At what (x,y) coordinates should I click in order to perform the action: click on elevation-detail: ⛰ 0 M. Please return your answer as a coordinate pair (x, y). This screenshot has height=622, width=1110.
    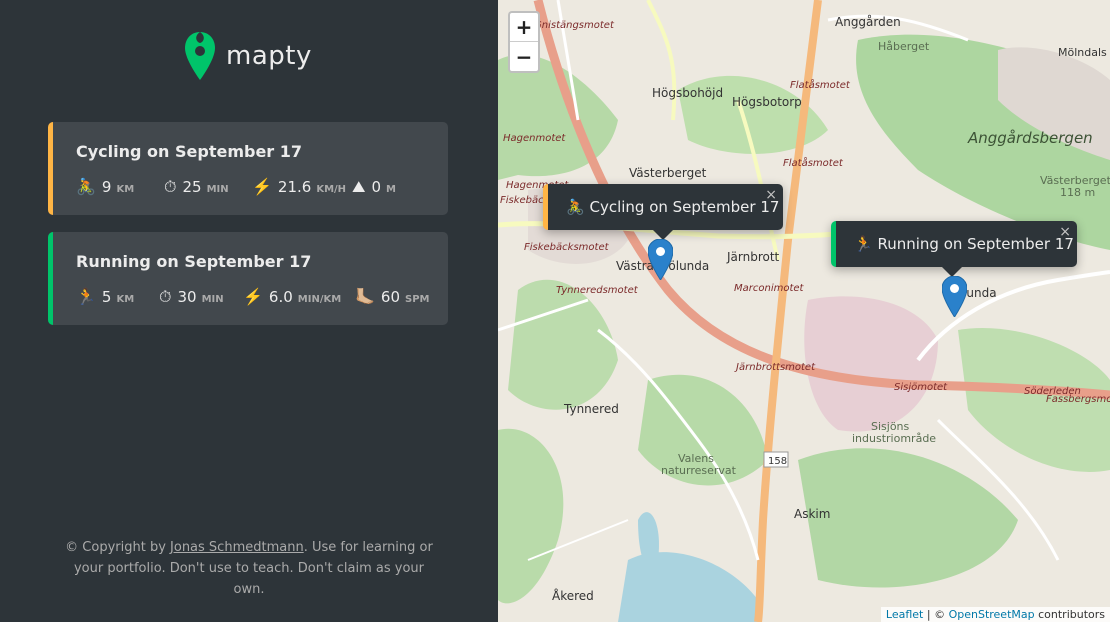
    Looking at the image, I should click on (374, 187).